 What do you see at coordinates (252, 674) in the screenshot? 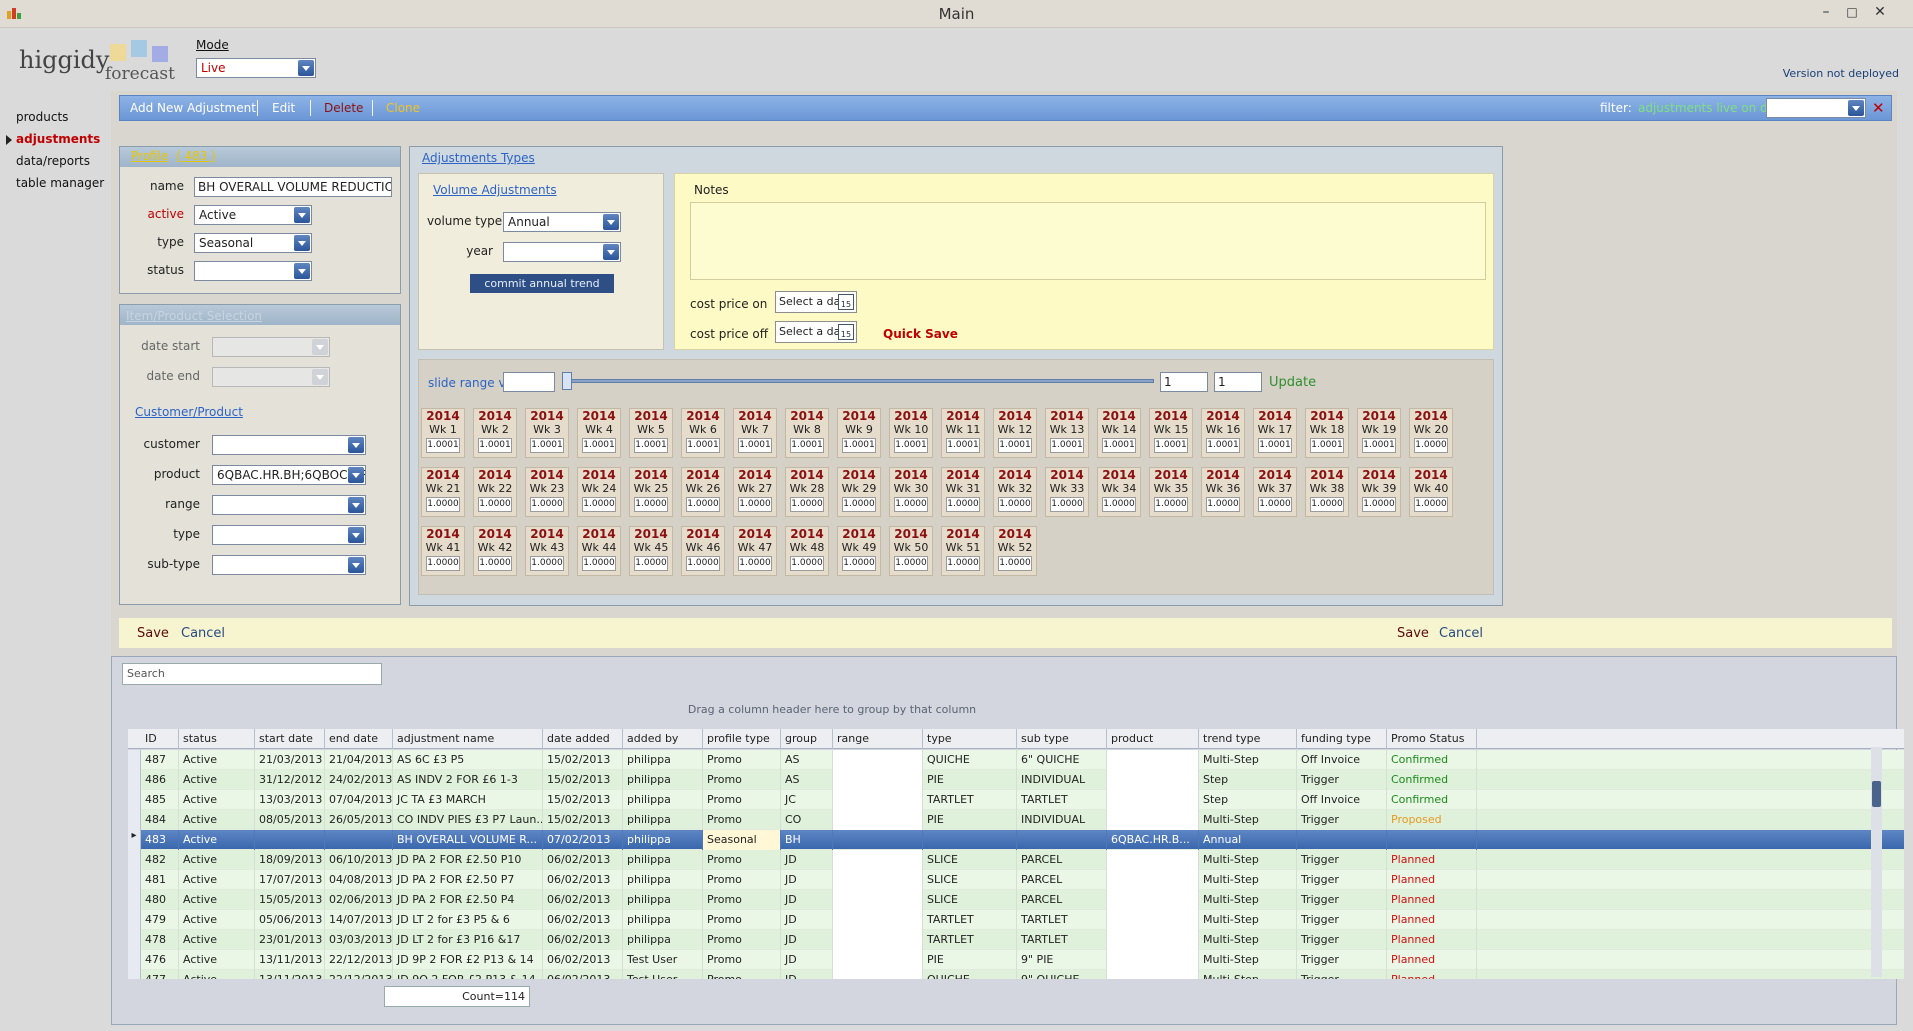
I see `grid-search-input: Search` at bounding box center [252, 674].